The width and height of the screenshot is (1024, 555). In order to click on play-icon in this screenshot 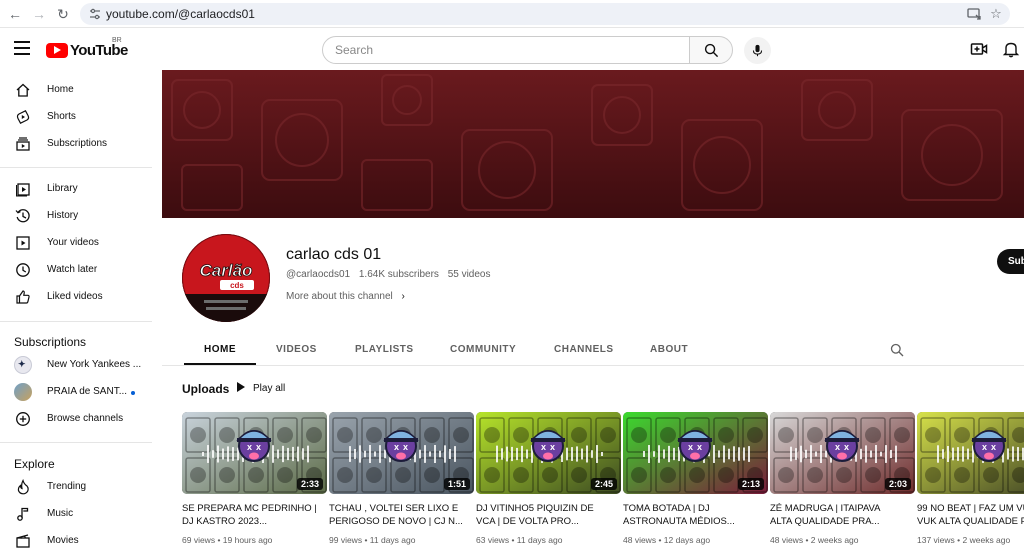, I will do `click(241, 387)`.